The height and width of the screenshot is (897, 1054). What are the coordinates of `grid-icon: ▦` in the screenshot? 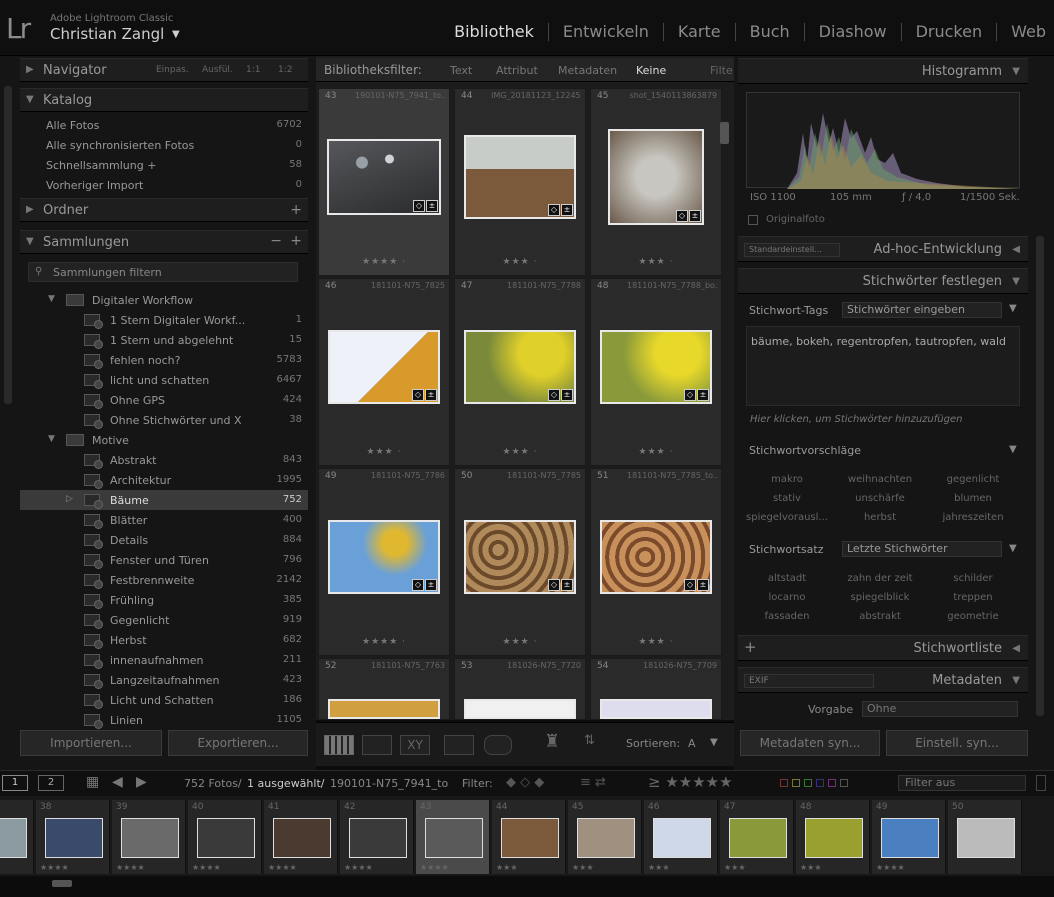 It's located at (92, 782).